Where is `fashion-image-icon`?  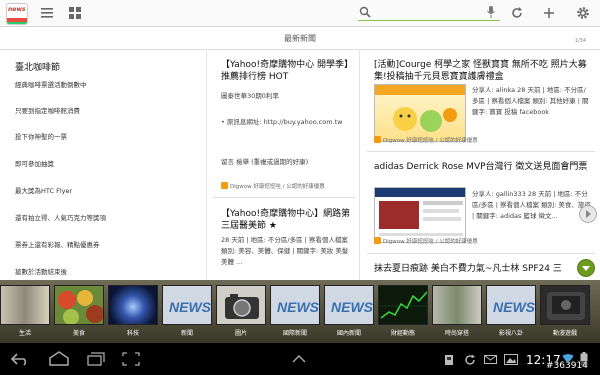 fashion-image-icon is located at coordinates (457, 305).